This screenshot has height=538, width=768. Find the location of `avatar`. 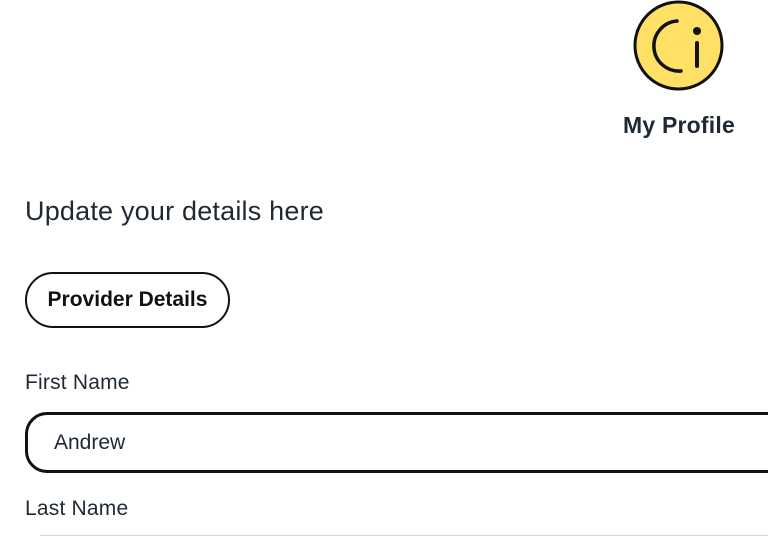

avatar is located at coordinates (678, 45).